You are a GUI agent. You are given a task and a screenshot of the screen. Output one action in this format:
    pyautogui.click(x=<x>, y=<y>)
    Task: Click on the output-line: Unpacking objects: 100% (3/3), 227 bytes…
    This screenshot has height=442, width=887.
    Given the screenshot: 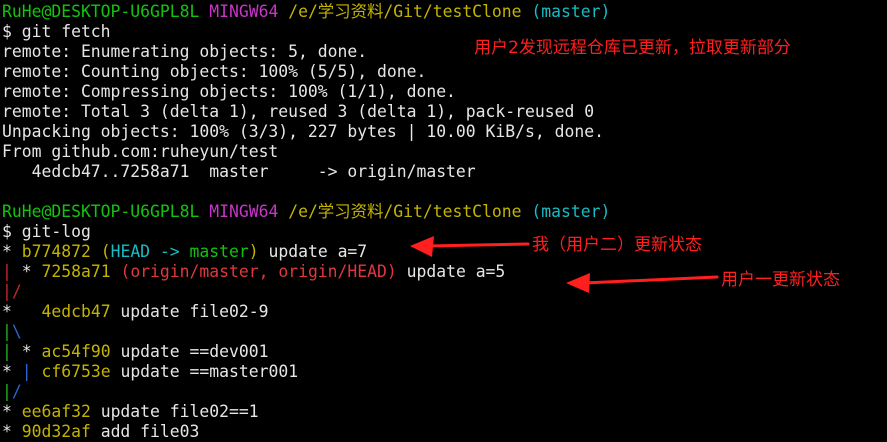 What is the action you would take?
    pyautogui.click(x=303, y=131)
    